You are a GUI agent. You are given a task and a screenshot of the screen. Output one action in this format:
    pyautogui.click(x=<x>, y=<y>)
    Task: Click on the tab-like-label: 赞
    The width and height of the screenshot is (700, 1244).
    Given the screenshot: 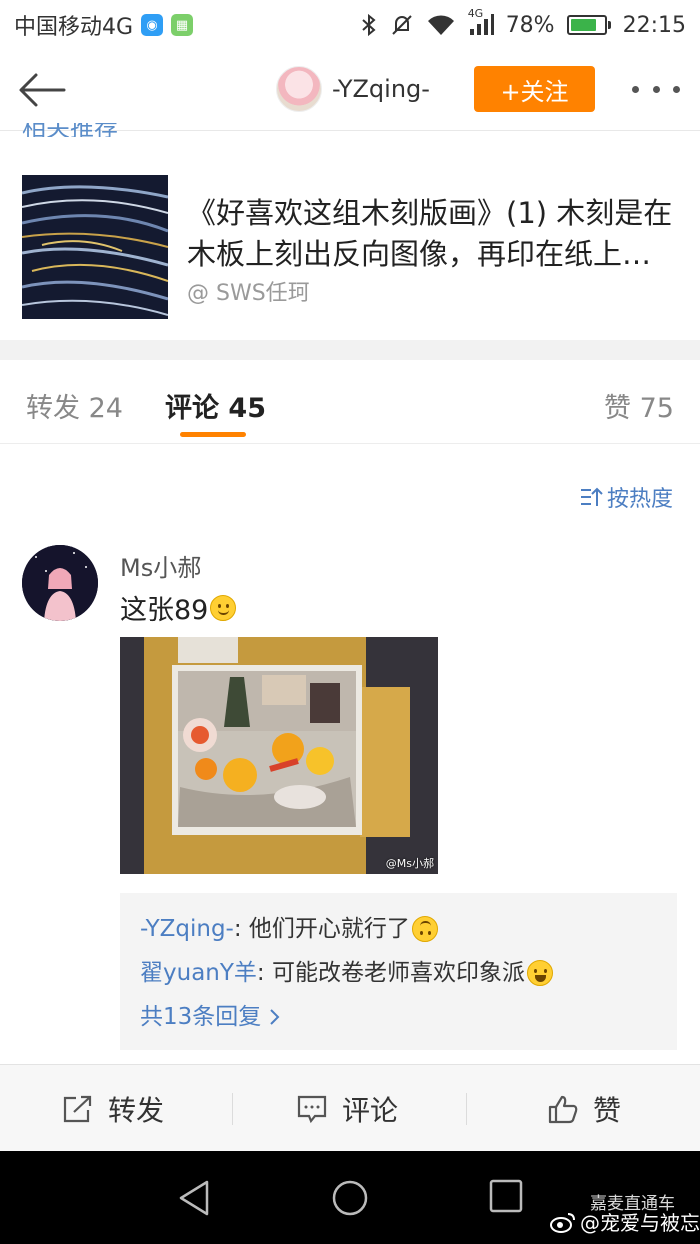 What is the action you would take?
    pyautogui.click(x=617, y=408)
    